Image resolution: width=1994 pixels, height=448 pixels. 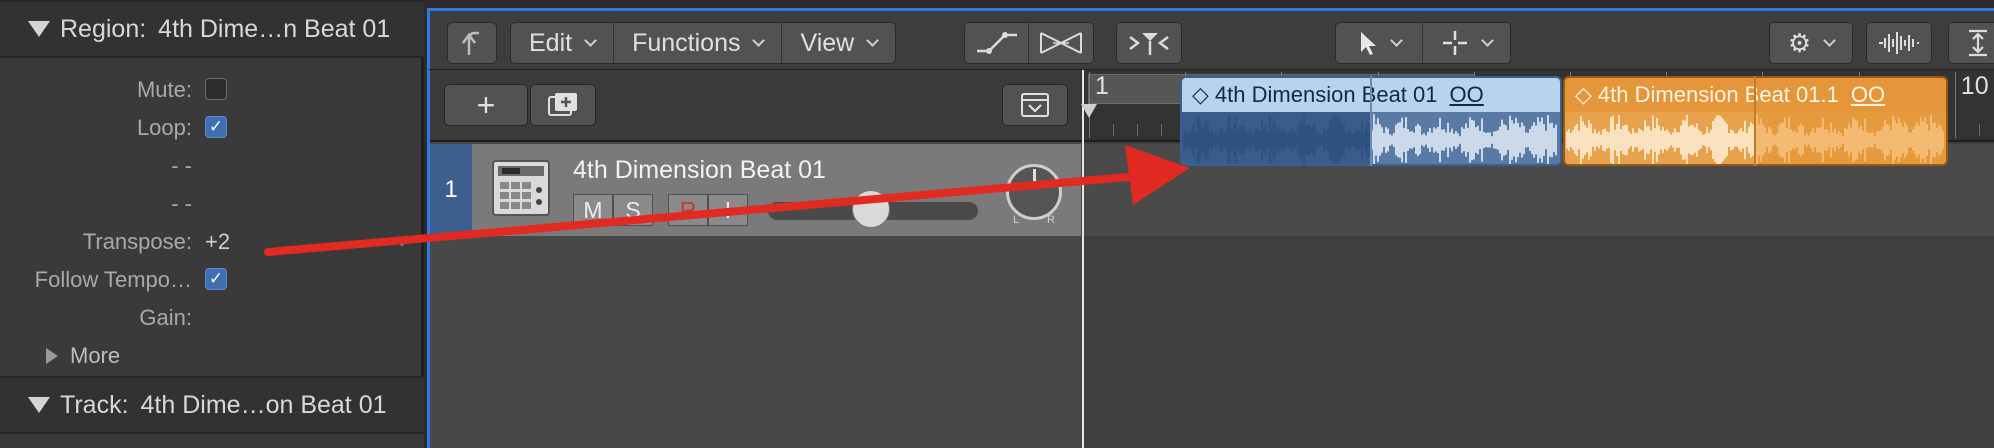 What do you see at coordinates (165, 317) in the screenshot?
I see `gain-label: Gain:` at bounding box center [165, 317].